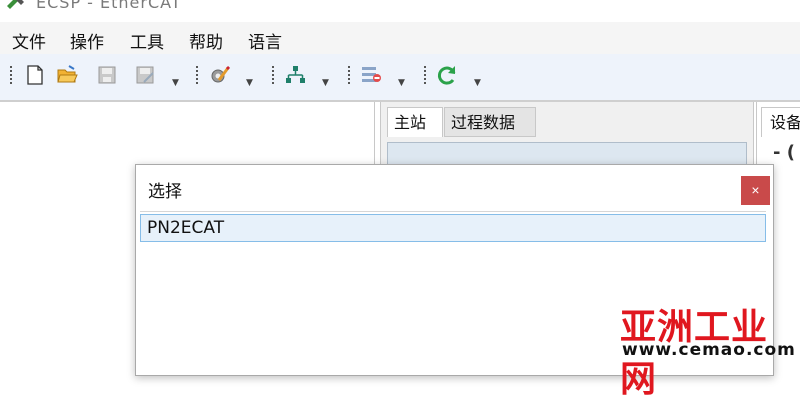 The height and width of the screenshot is (402, 800). What do you see at coordinates (147, 40) in the screenshot?
I see `menu-tools: 工具` at bounding box center [147, 40].